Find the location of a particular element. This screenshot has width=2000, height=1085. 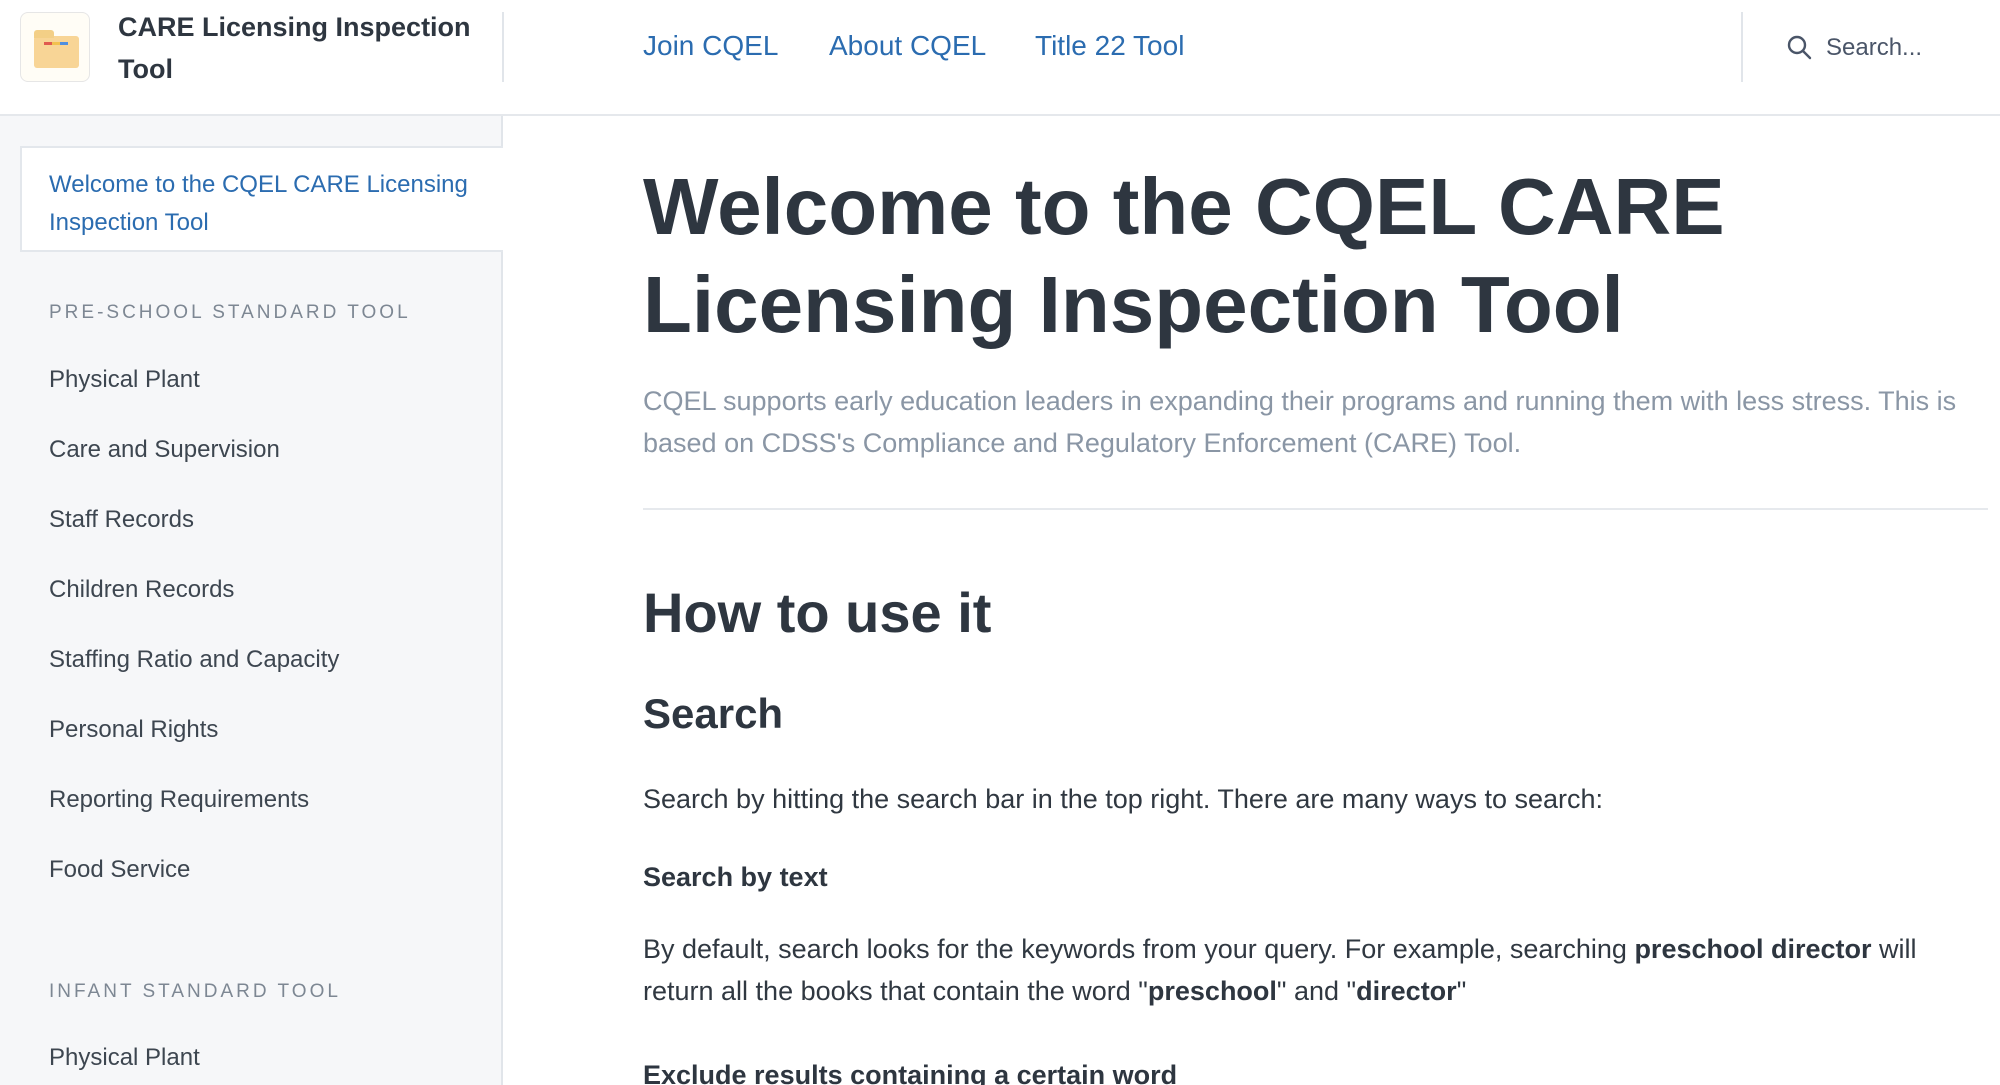

section-heading-preschool: PRE-SCHOOL STANDARD TOOL is located at coordinates (230, 312).